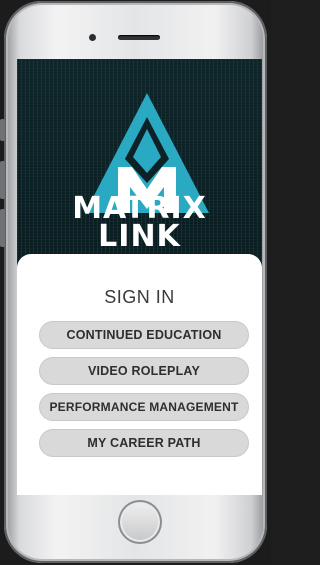 This screenshot has height=565, width=320. What do you see at coordinates (140, 522) in the screenshot?
I see `home-button-icon` at bounding box center [140, 522].